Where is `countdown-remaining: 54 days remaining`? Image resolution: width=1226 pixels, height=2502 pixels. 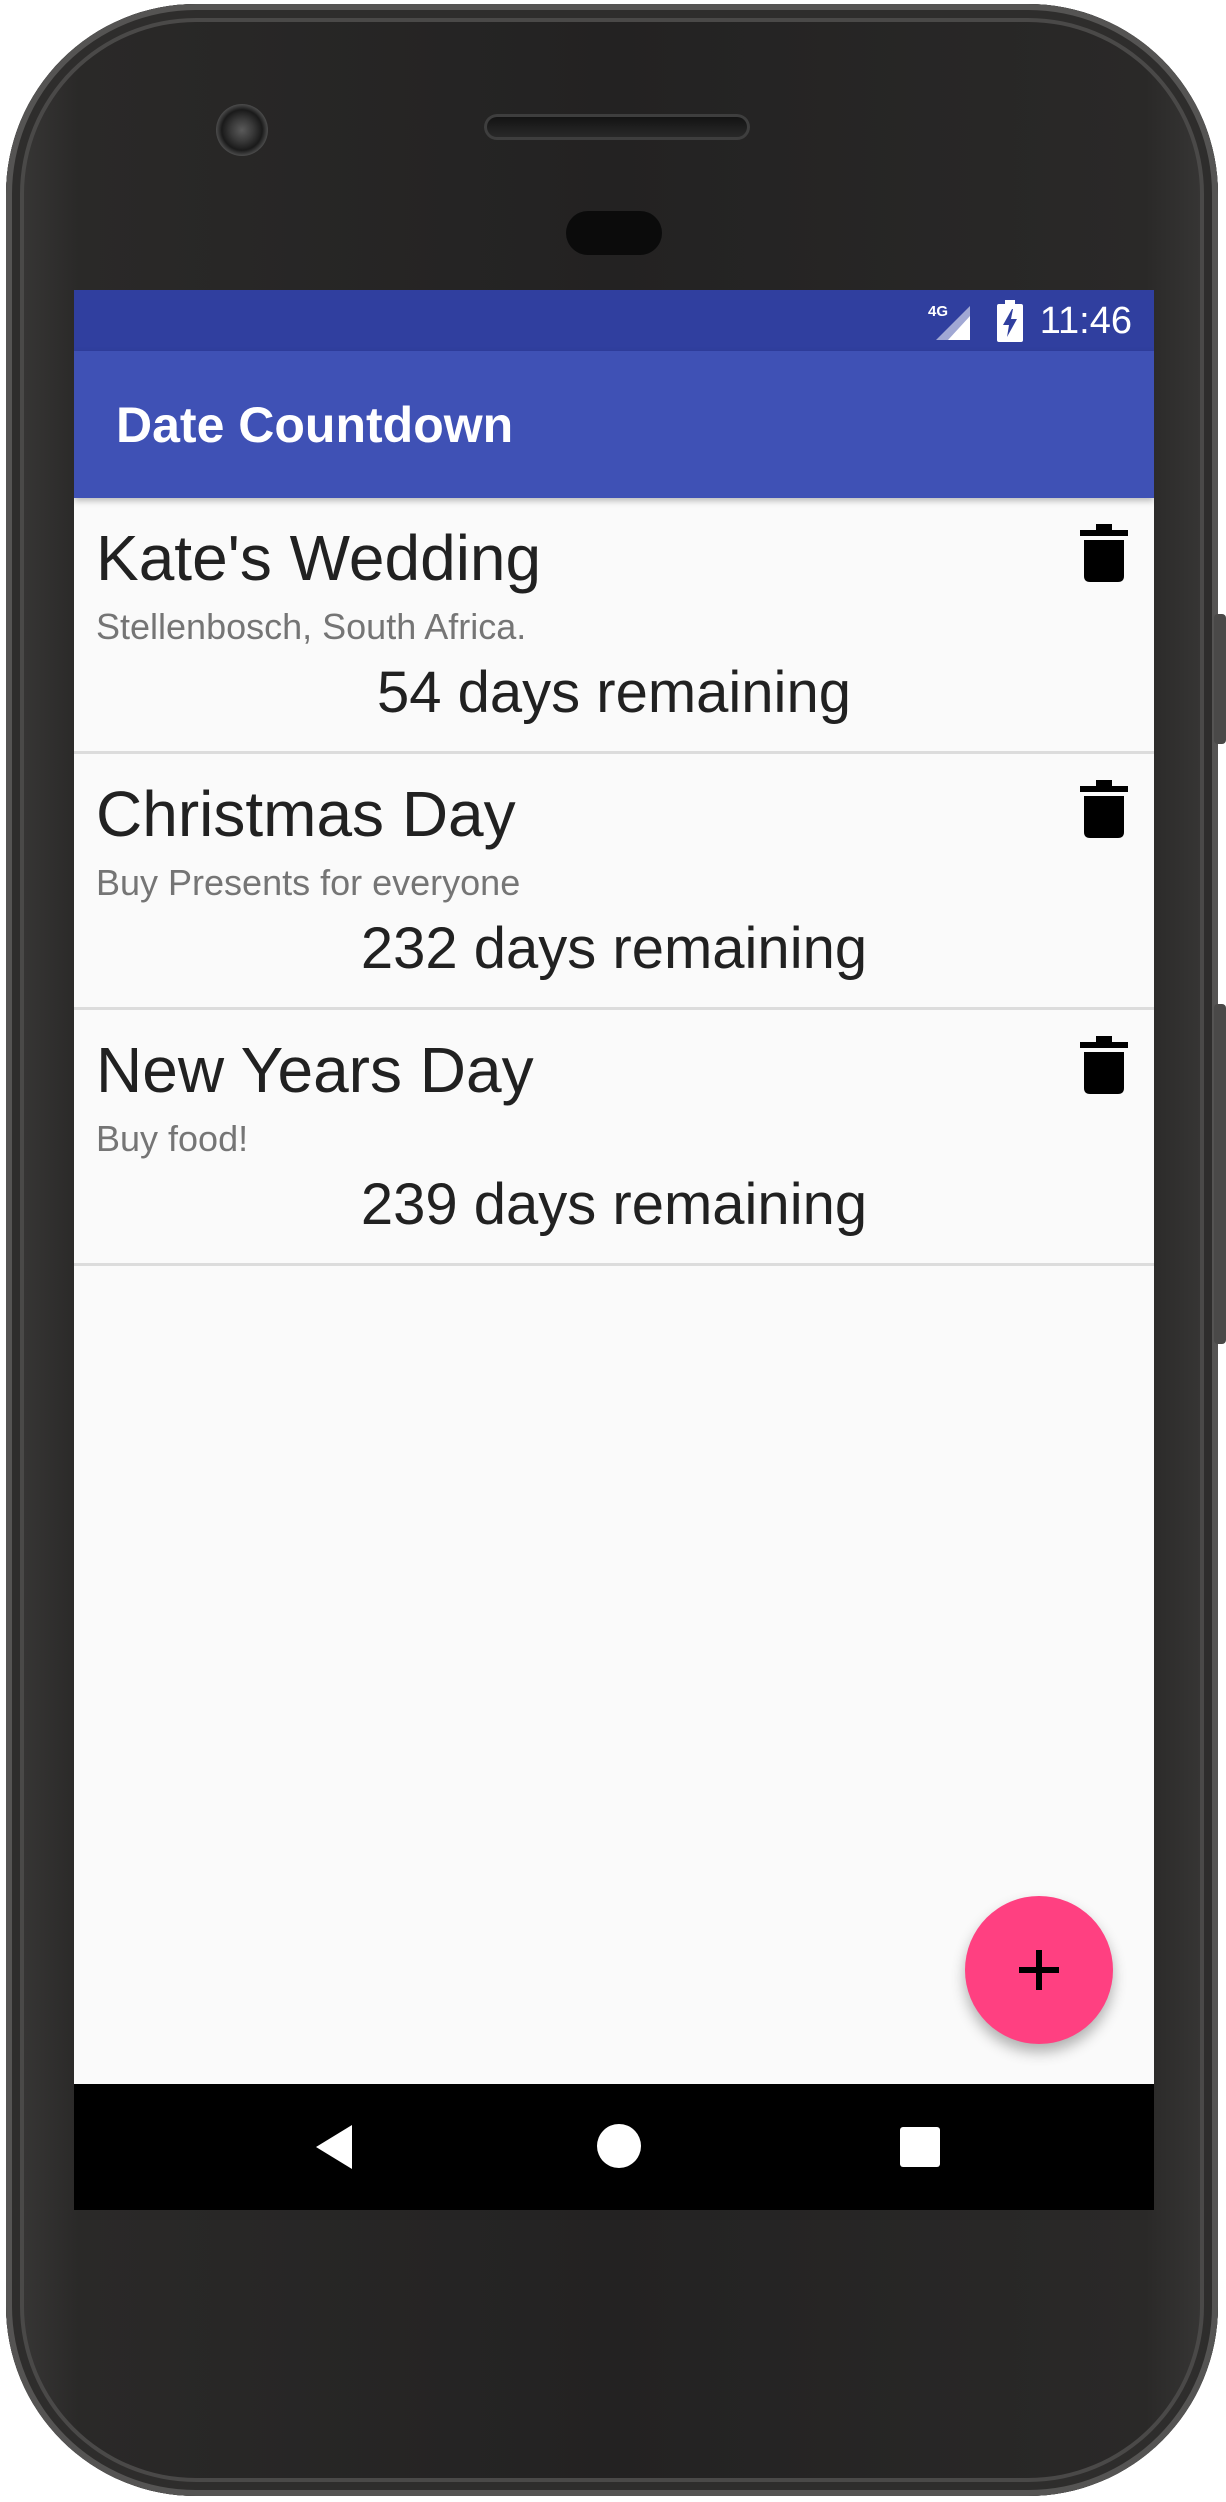 countdown-remaining: 54 days remaining is located at coordinates (614, 692).